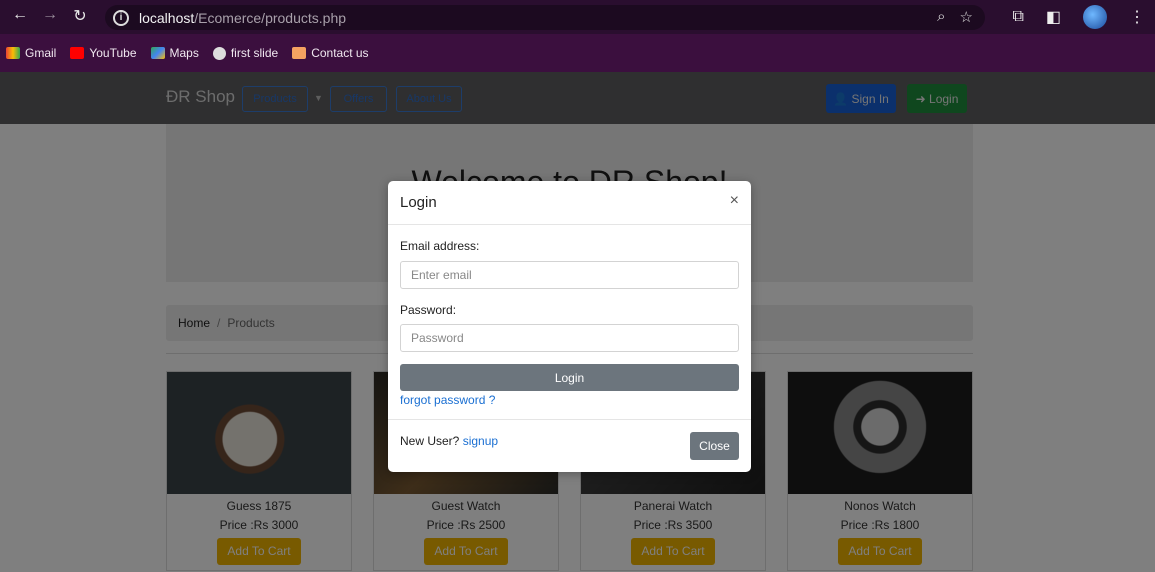  What do you see at coordinates (1053, 17) in the screenshot?
I see `side-panel-icon: ◧` at bounding box center [1053, 17].